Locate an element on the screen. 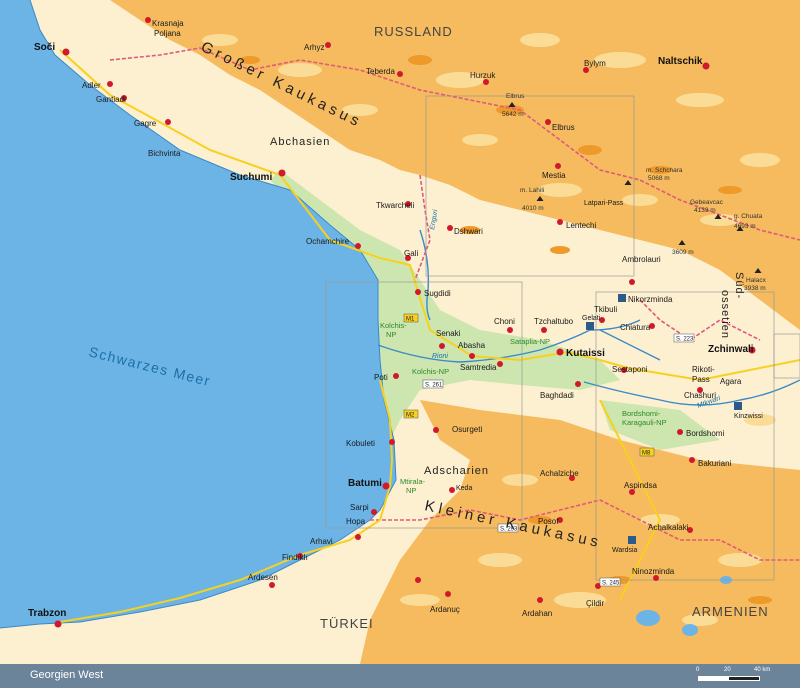  city-label: Ambrolauri is located at coordinates (641, 259).